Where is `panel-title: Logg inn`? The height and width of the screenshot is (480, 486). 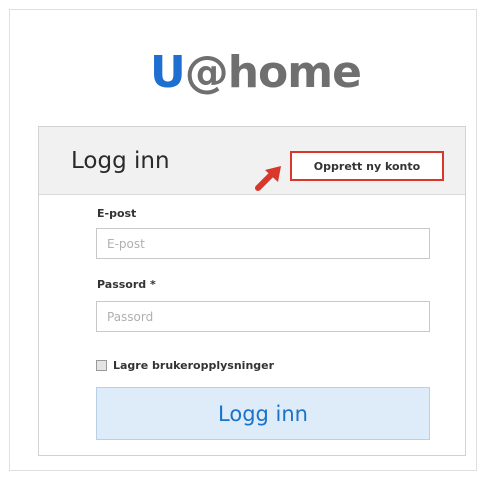 panel-title: Logg inn is located at coordinates (120, 161).